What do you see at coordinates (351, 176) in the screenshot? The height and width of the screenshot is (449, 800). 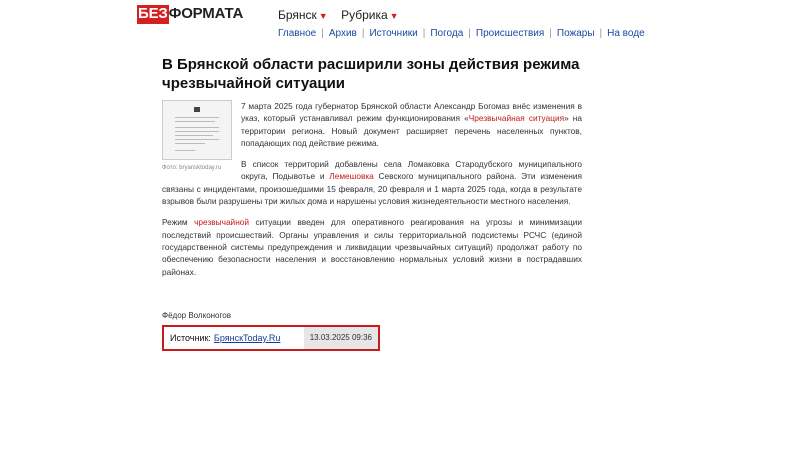 I see `p2-highlight-link: Лемешовка` at bounding box center [351, 176].